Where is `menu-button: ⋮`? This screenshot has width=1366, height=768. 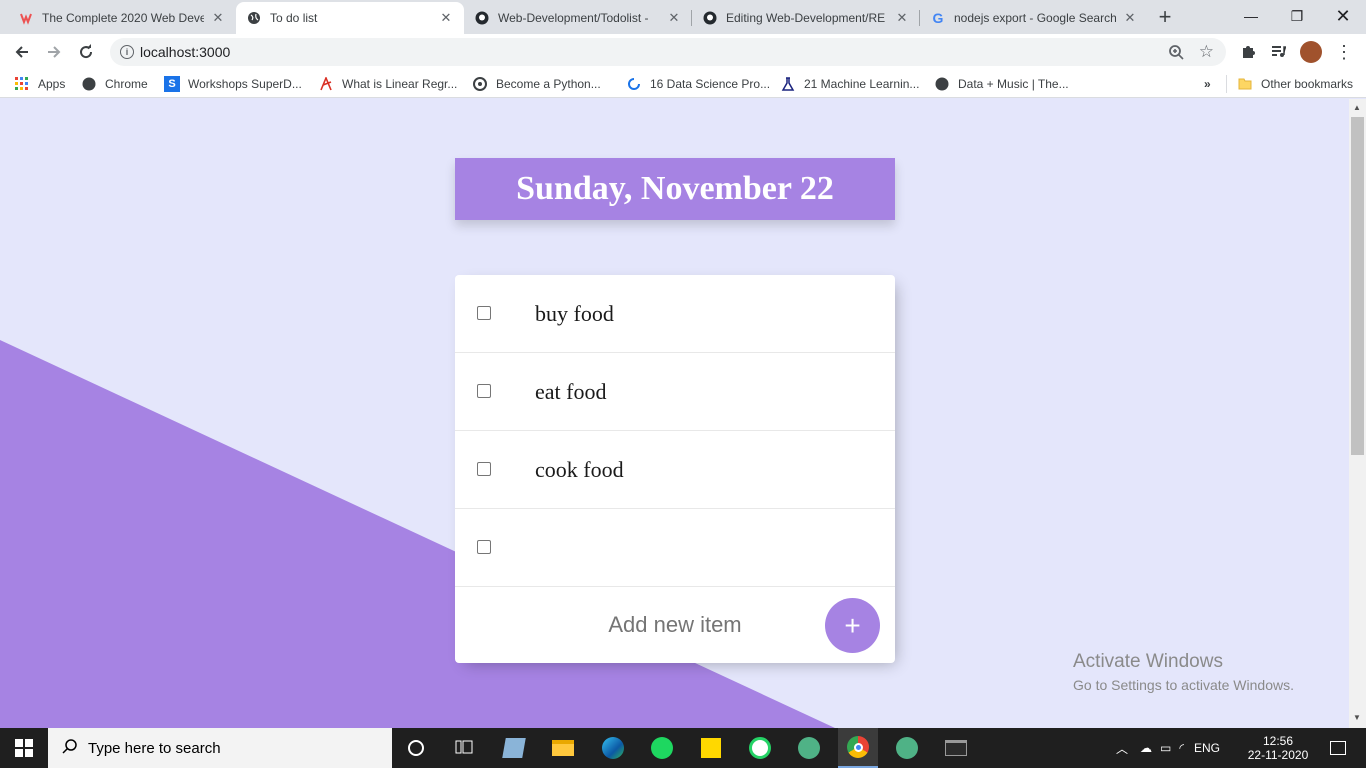
menu-button: ⋮ is located at coordinates (1344, 52).